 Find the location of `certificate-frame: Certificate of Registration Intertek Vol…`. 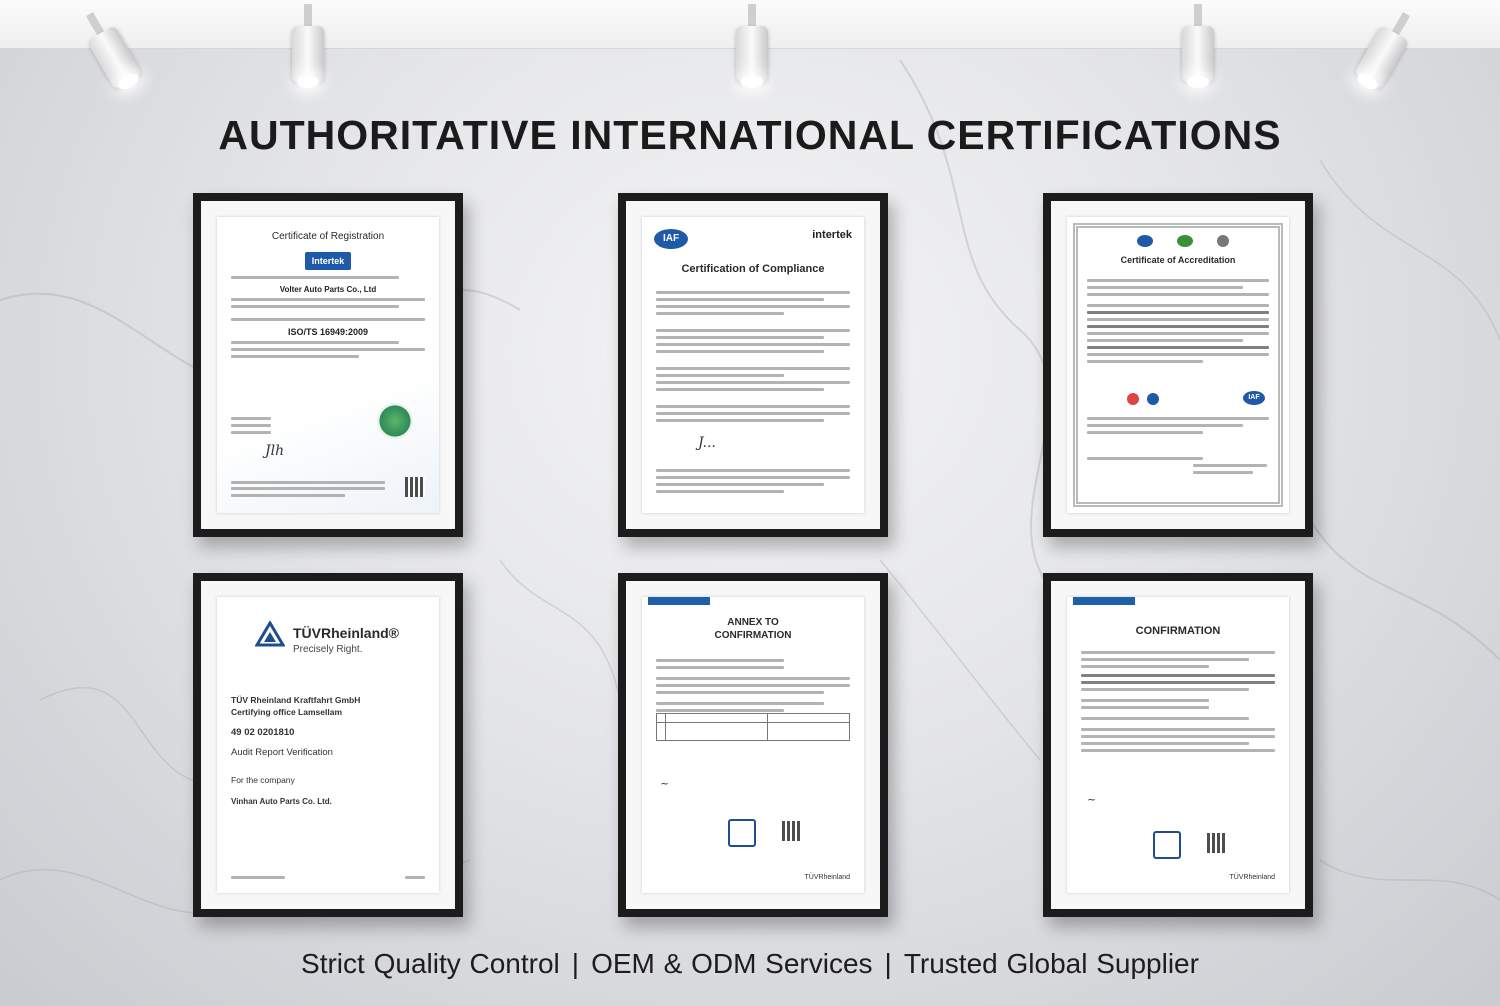

certificate-frame: Certificate of Registration Intertek Vol… is located at coordinates (328, 365).